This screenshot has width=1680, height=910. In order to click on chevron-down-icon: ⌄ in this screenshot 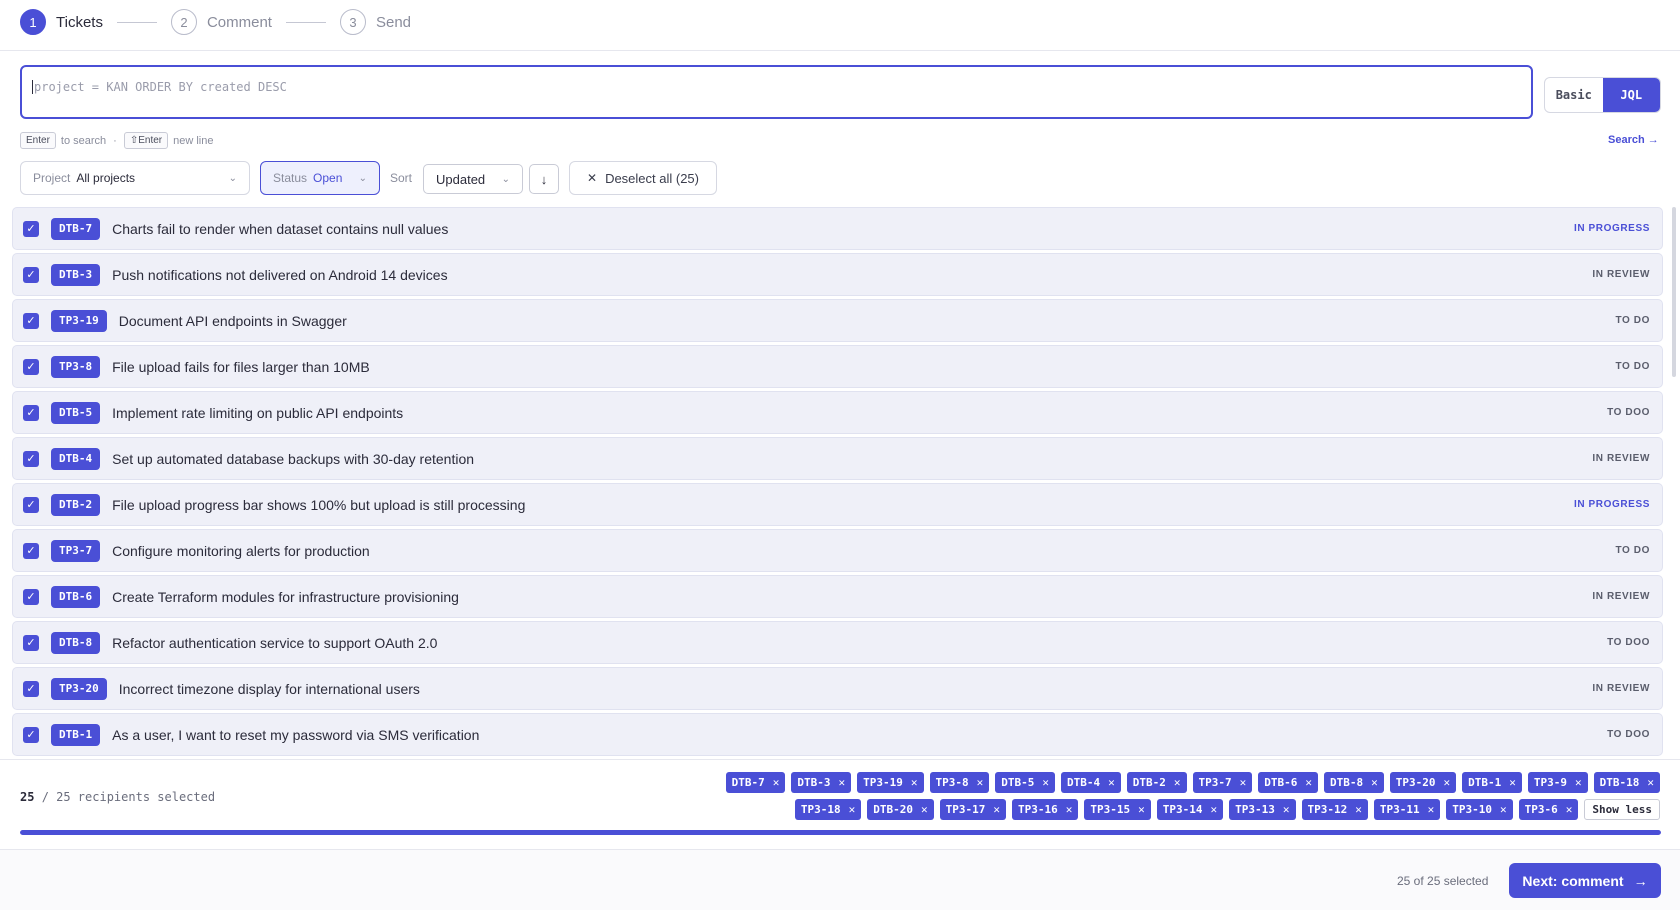, I will do `click(362, 178)`.